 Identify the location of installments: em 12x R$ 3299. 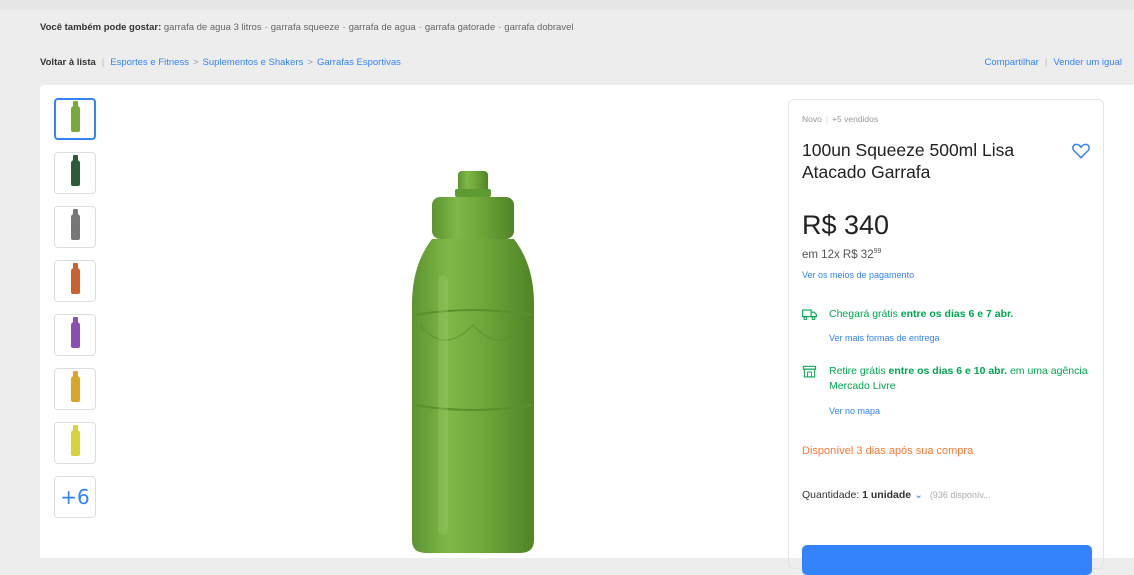
(841, 254).